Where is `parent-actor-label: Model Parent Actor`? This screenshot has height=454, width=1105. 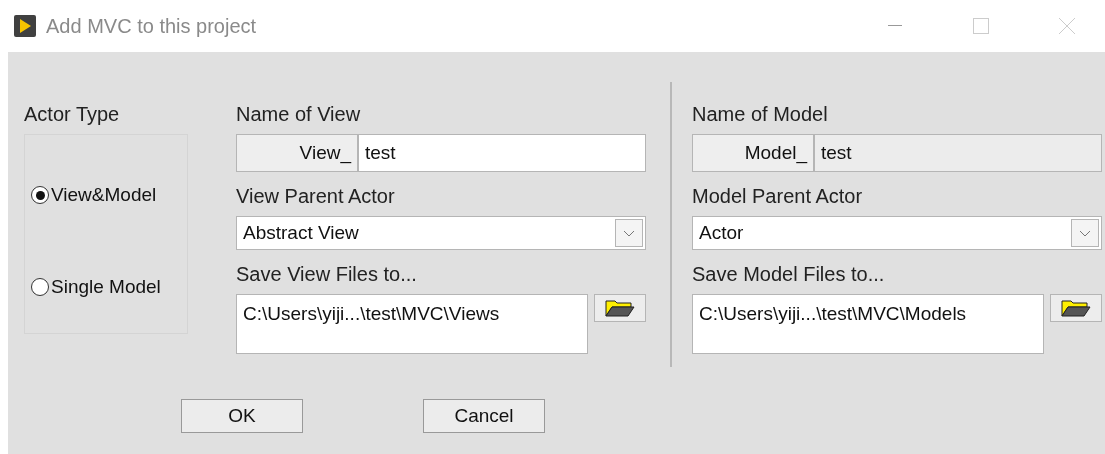
parent-actor-label: Model Parent Actor is located at coordinates (778, 196).